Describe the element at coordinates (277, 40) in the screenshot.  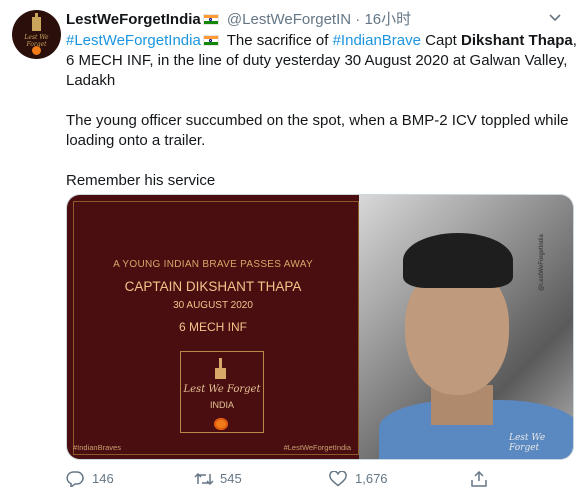
I see `tweet-text-segment: The sacrifice of` at that location.